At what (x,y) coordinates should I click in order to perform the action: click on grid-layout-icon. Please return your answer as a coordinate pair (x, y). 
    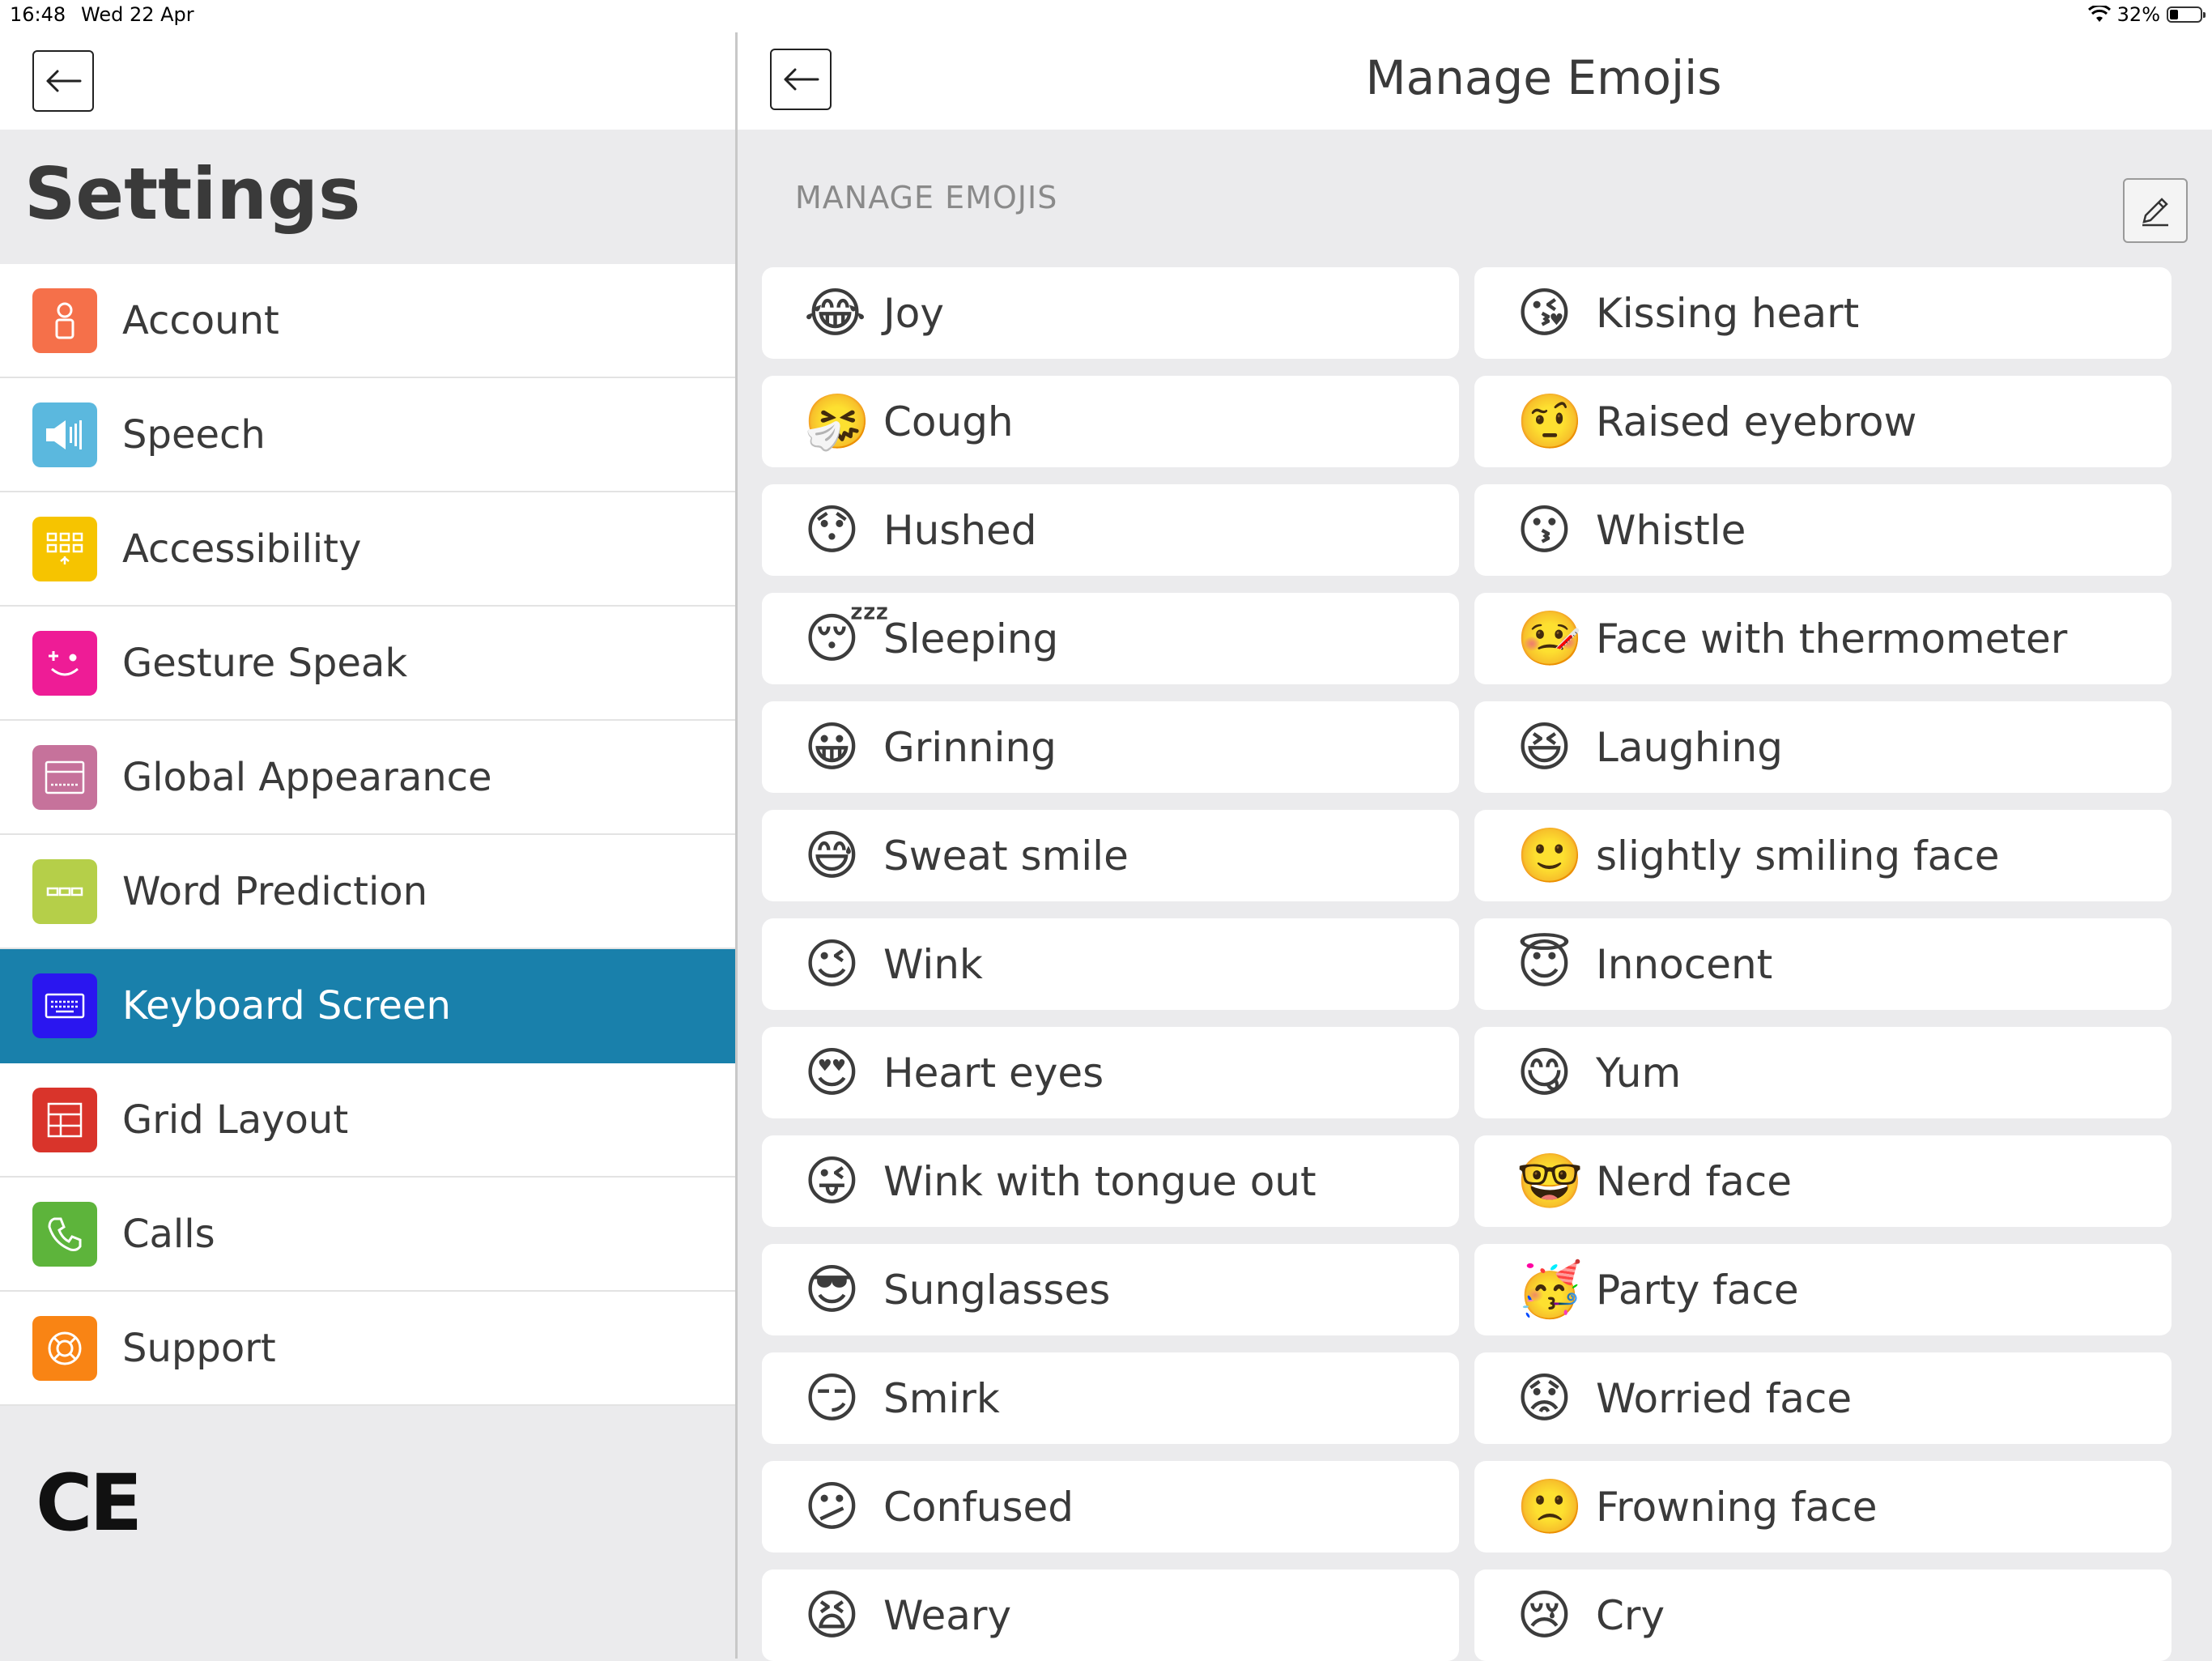
    Looking at the image, I should click on (64, 1120).